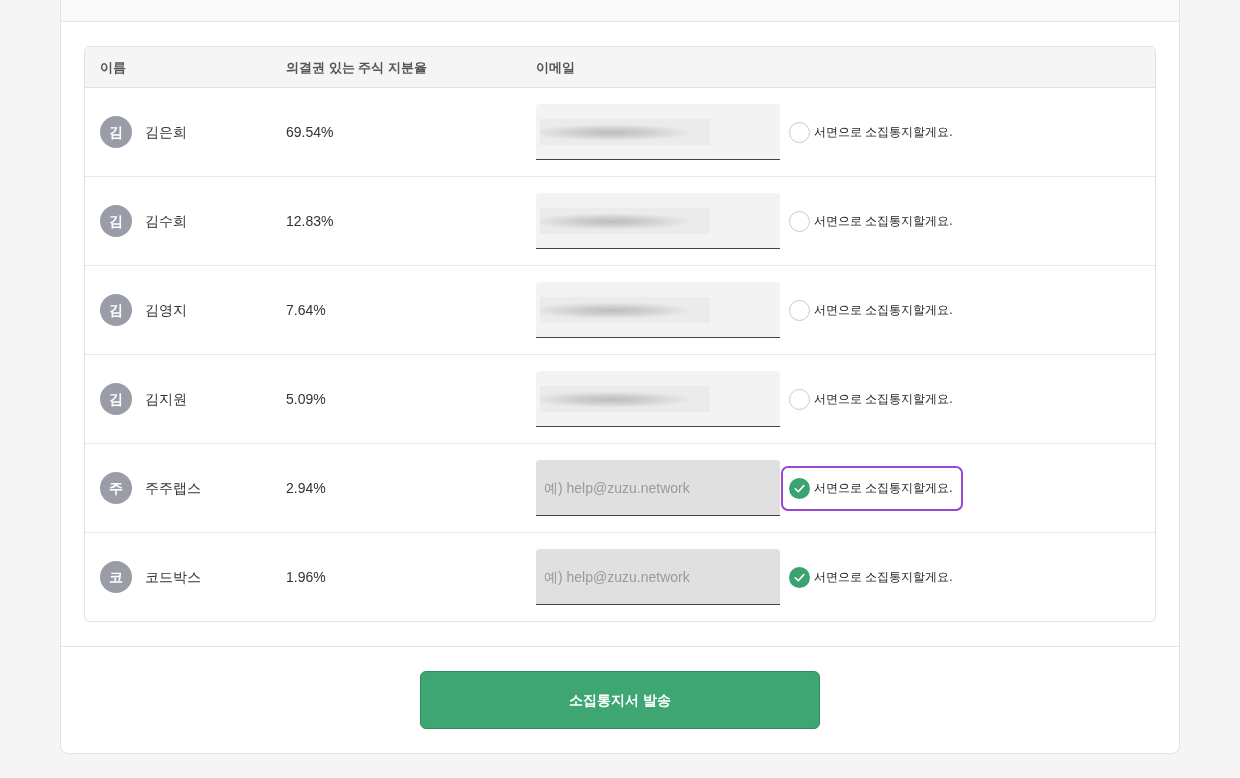 The width and height of the screenshot is (1240, 778). What do you see at coordinates (166, 310) in the screenshot?
I see `shareholder-name: 김영지` at bounding box center [166, 310].